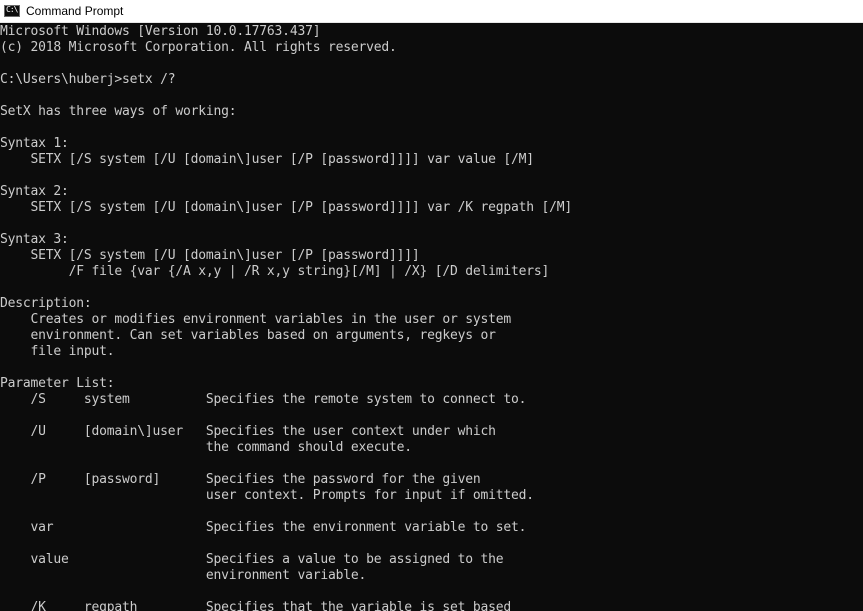 This screenshot has height=611, width=863. I want to click on console-line: Syntax 3:, so click(34, 239).